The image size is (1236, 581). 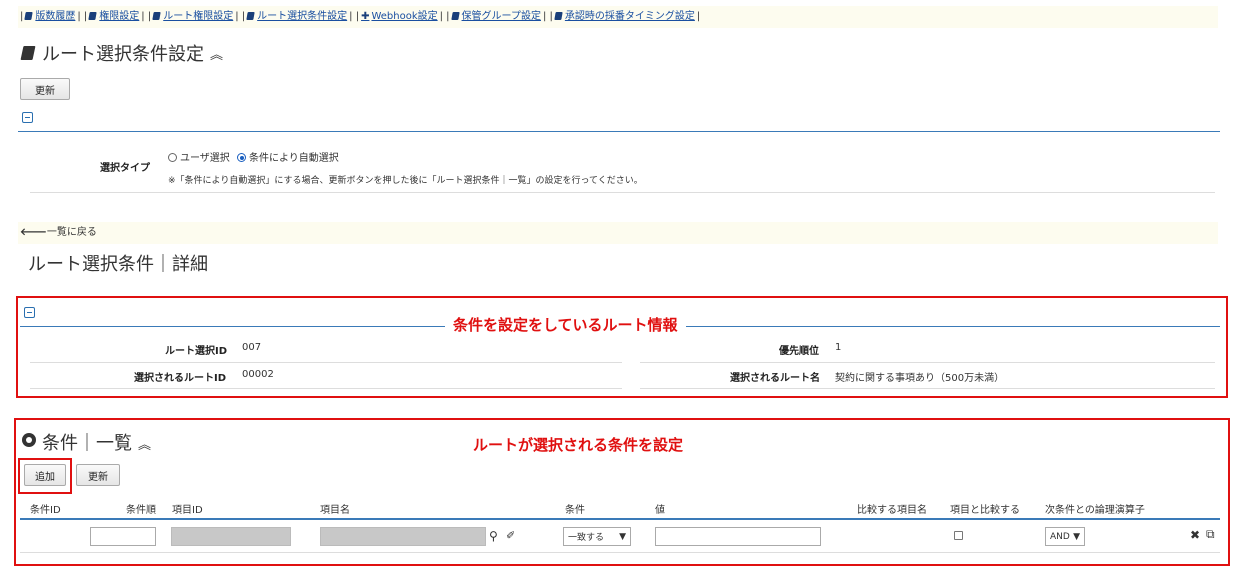 What do you see at coordinates (192, 16) in the screenshot?
I see `nav-link-route-permissions: ルート権限設定` at bounding box center [192, 16].